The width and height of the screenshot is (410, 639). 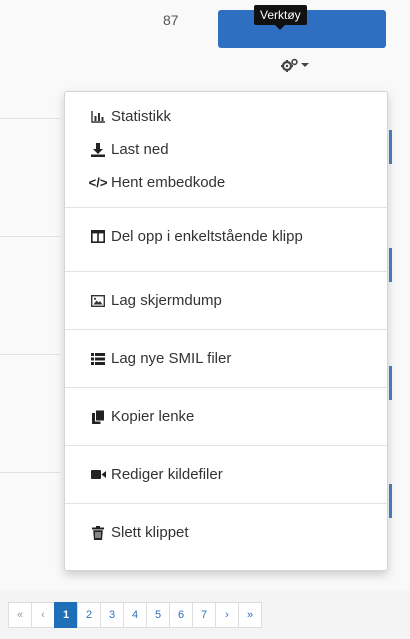 What do you see at coordinates (153, 416) in the screenshot?
I see `menu-item-label: Kopier lenke` at bounding box center [153, 416].